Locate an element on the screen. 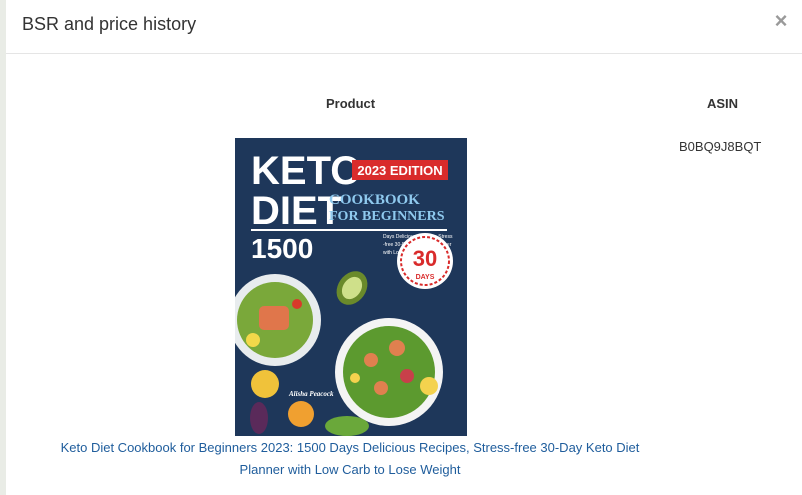  cover-author: Alisha Peacock is located at coordinates (311, 394).